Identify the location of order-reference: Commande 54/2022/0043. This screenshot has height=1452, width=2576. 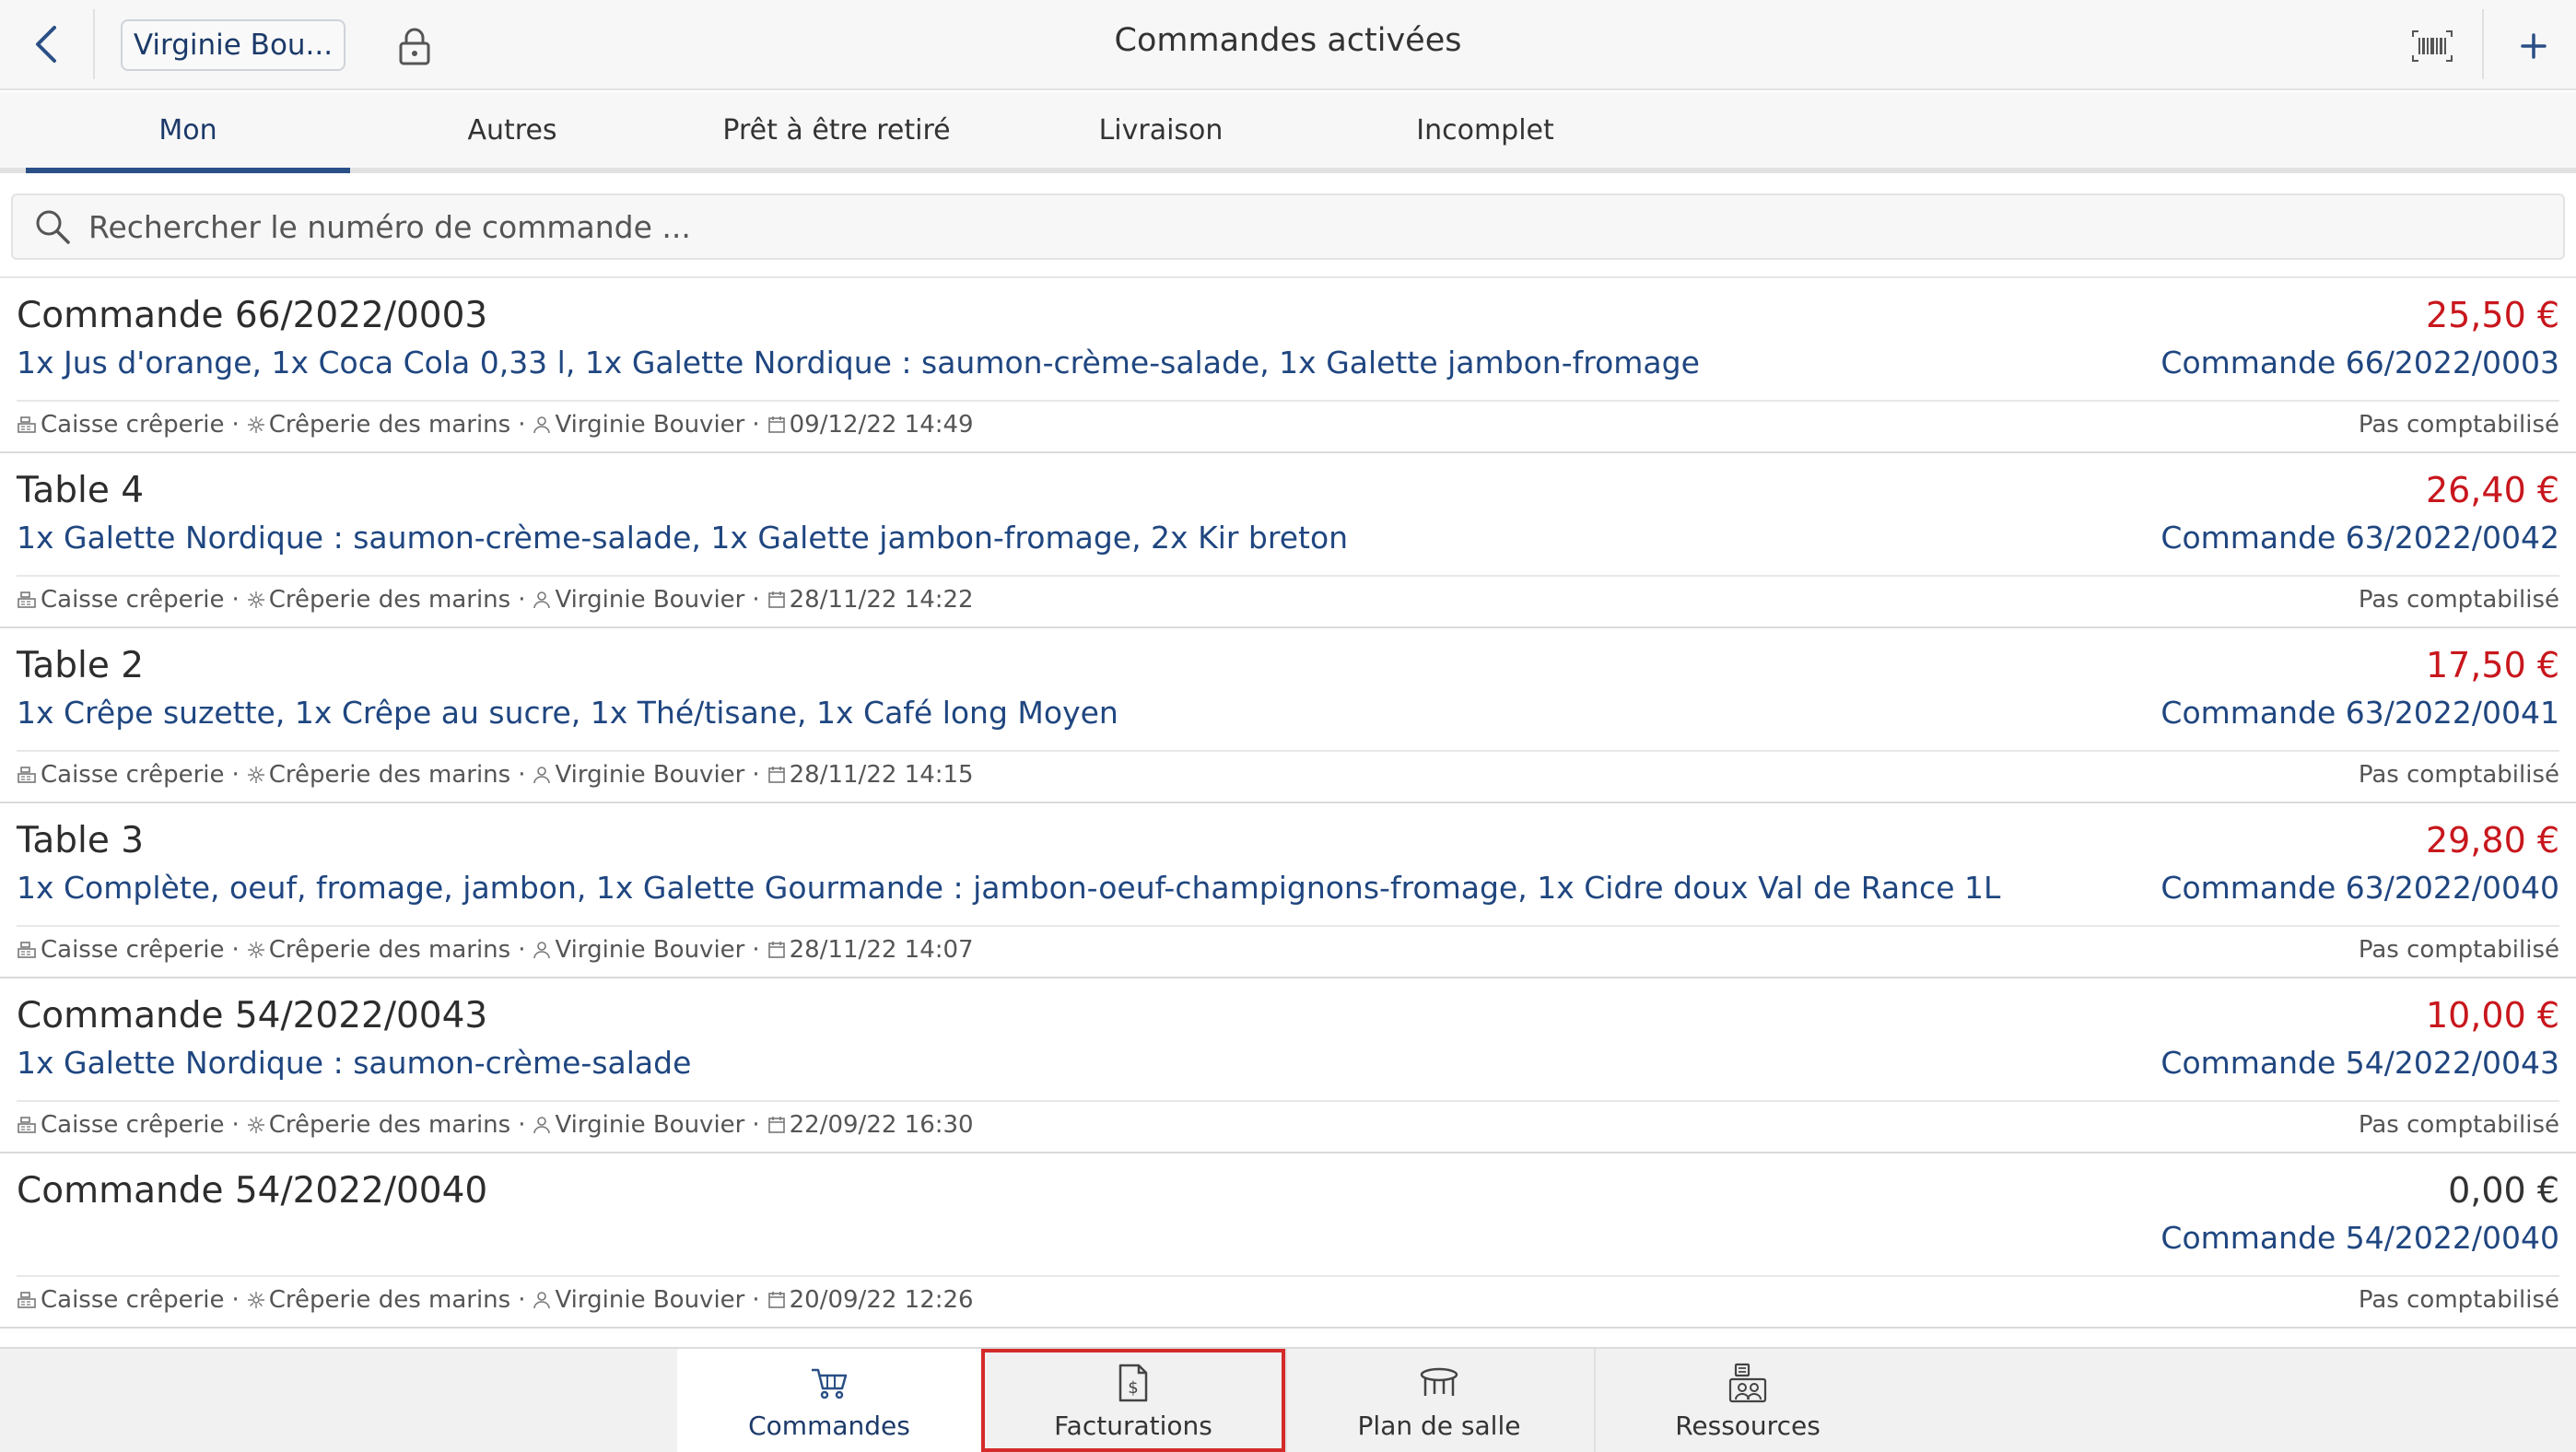
(2359, 1063).